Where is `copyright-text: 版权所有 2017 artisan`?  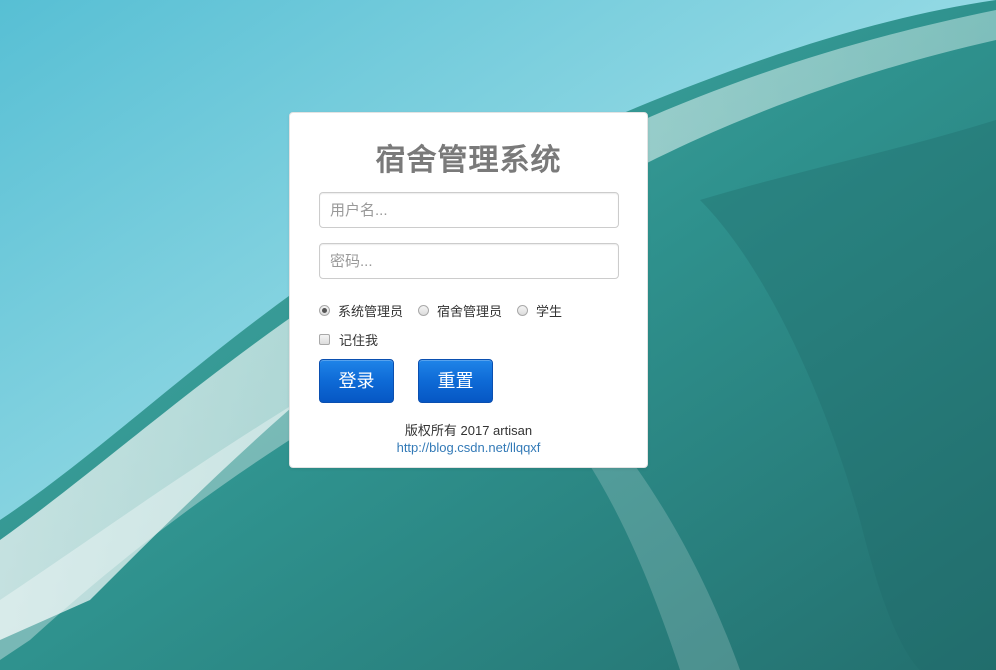
copyright-text: 版权所有 2017 artisan is located at coordinates (468, 430).